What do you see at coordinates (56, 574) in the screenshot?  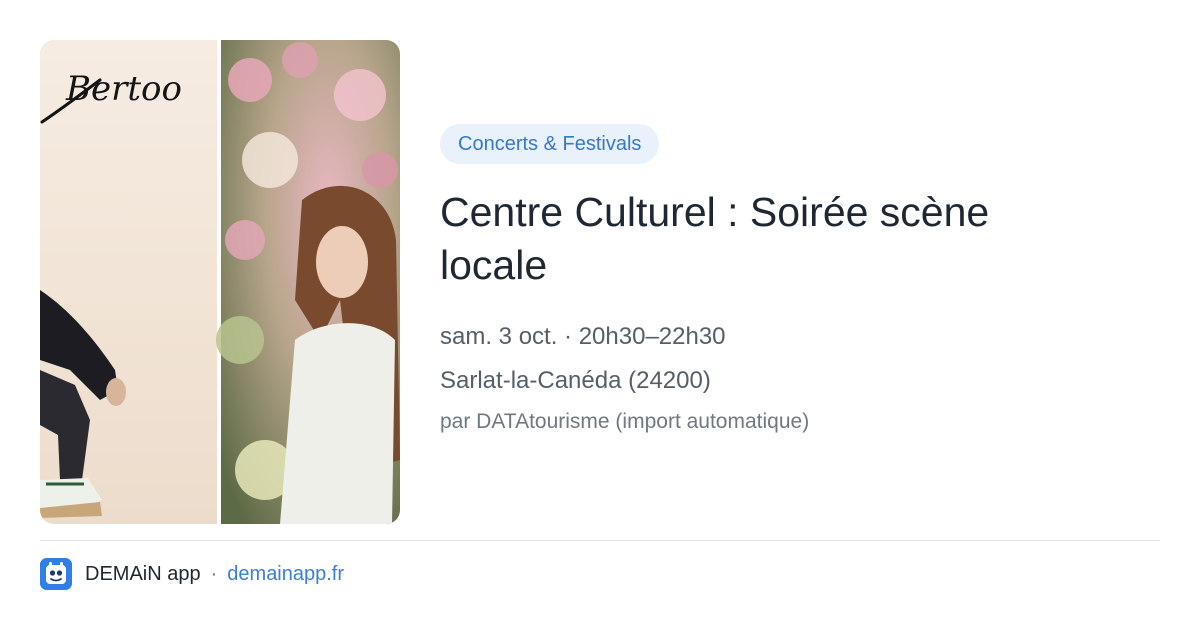 I see `app-logo-icon` at bounding box center [56, 574].